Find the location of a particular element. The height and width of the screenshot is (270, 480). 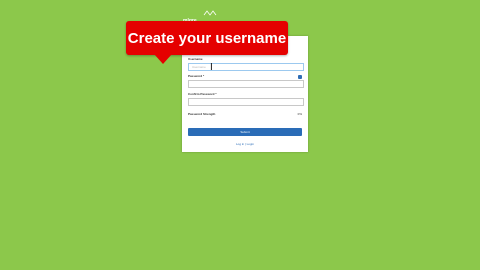

username-label: Username is located at coordinates (195, 59).